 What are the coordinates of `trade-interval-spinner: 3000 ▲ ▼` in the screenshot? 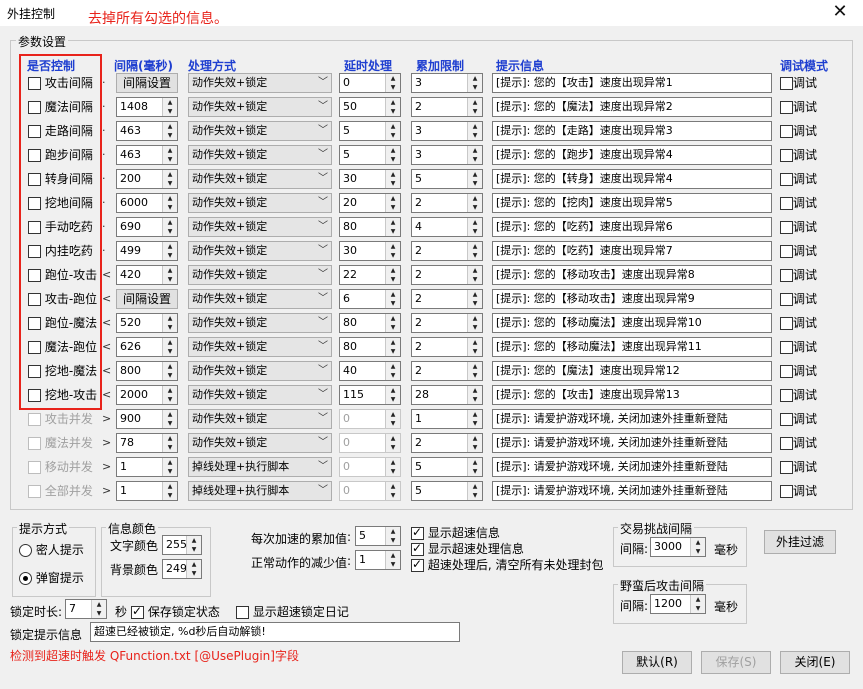 It's located at (678, 547).